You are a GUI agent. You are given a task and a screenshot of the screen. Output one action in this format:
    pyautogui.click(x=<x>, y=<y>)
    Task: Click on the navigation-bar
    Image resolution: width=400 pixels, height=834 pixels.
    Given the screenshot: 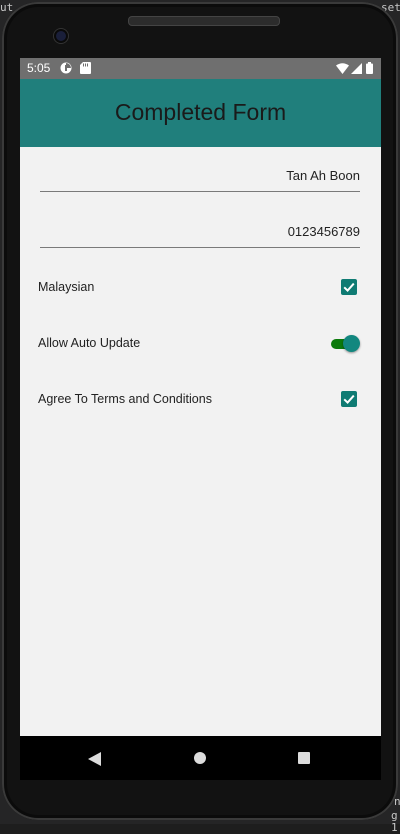 What is the action you would take?
    pyautogui.click(x=200, y=758)
    